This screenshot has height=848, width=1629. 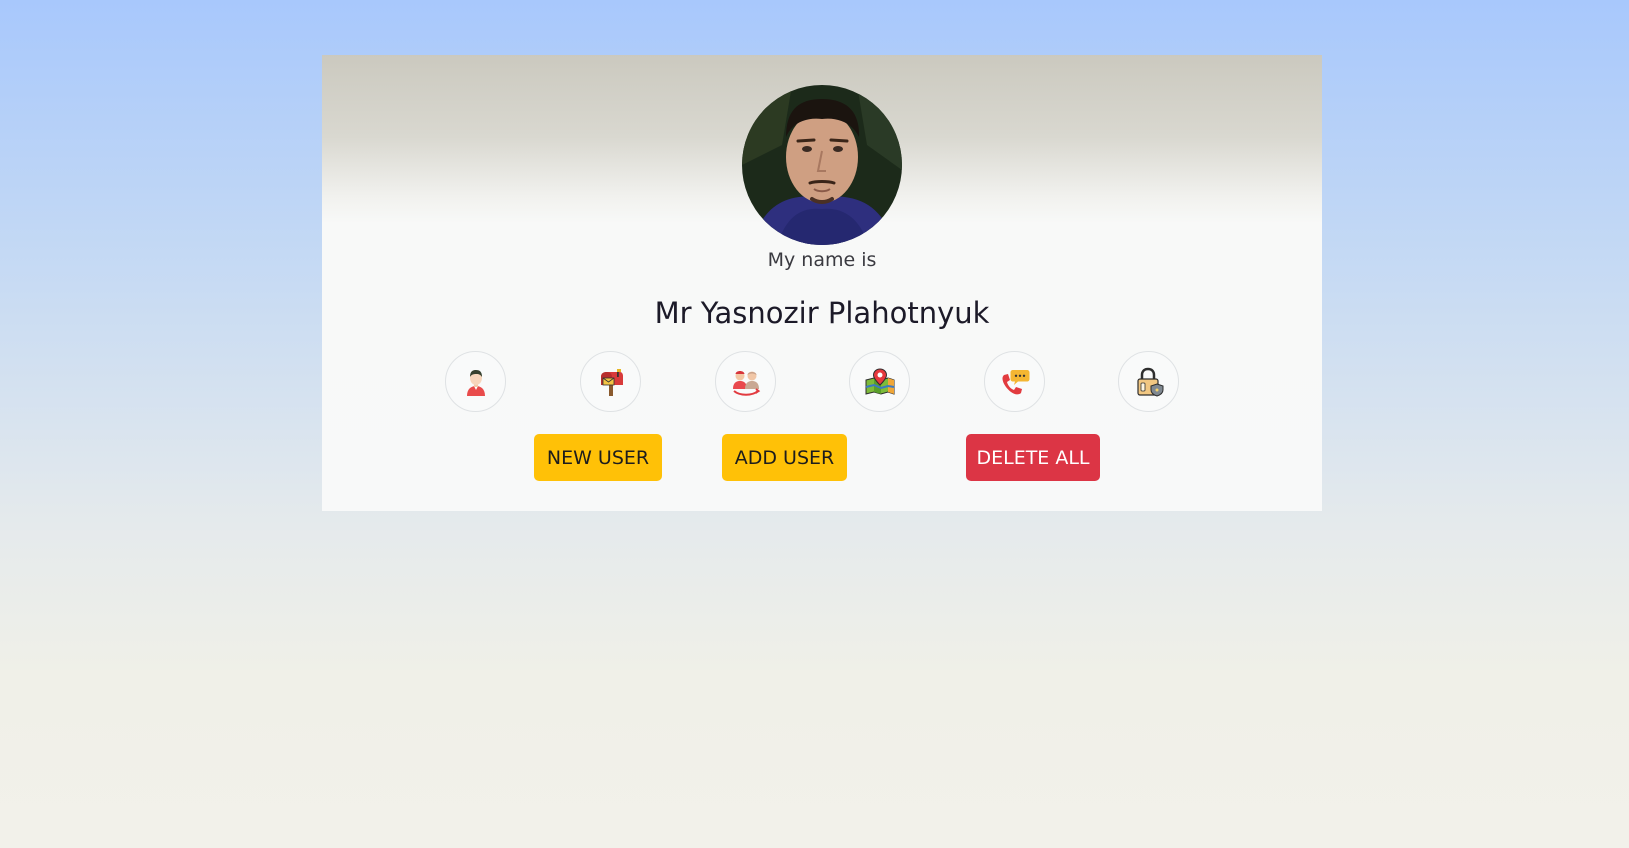 I want to click on users-exchange-icon, so click(x=746, y=383).